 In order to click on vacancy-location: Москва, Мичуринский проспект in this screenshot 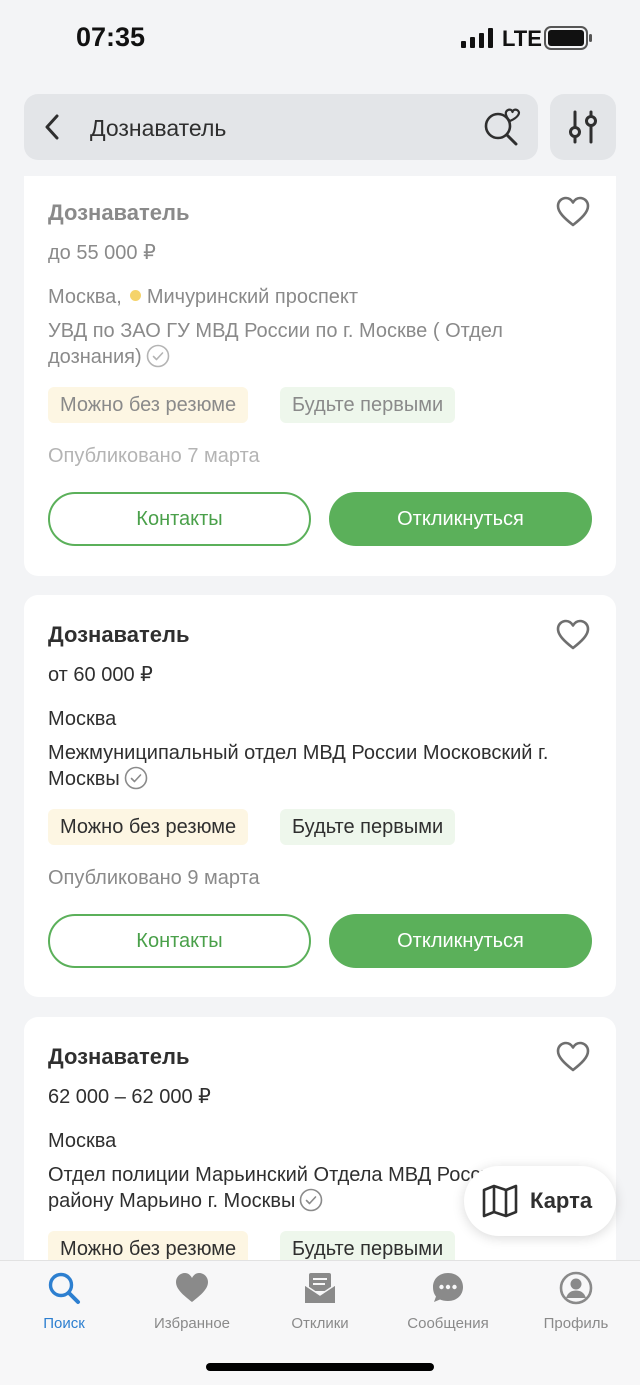, I will do `click(203, 297)`.